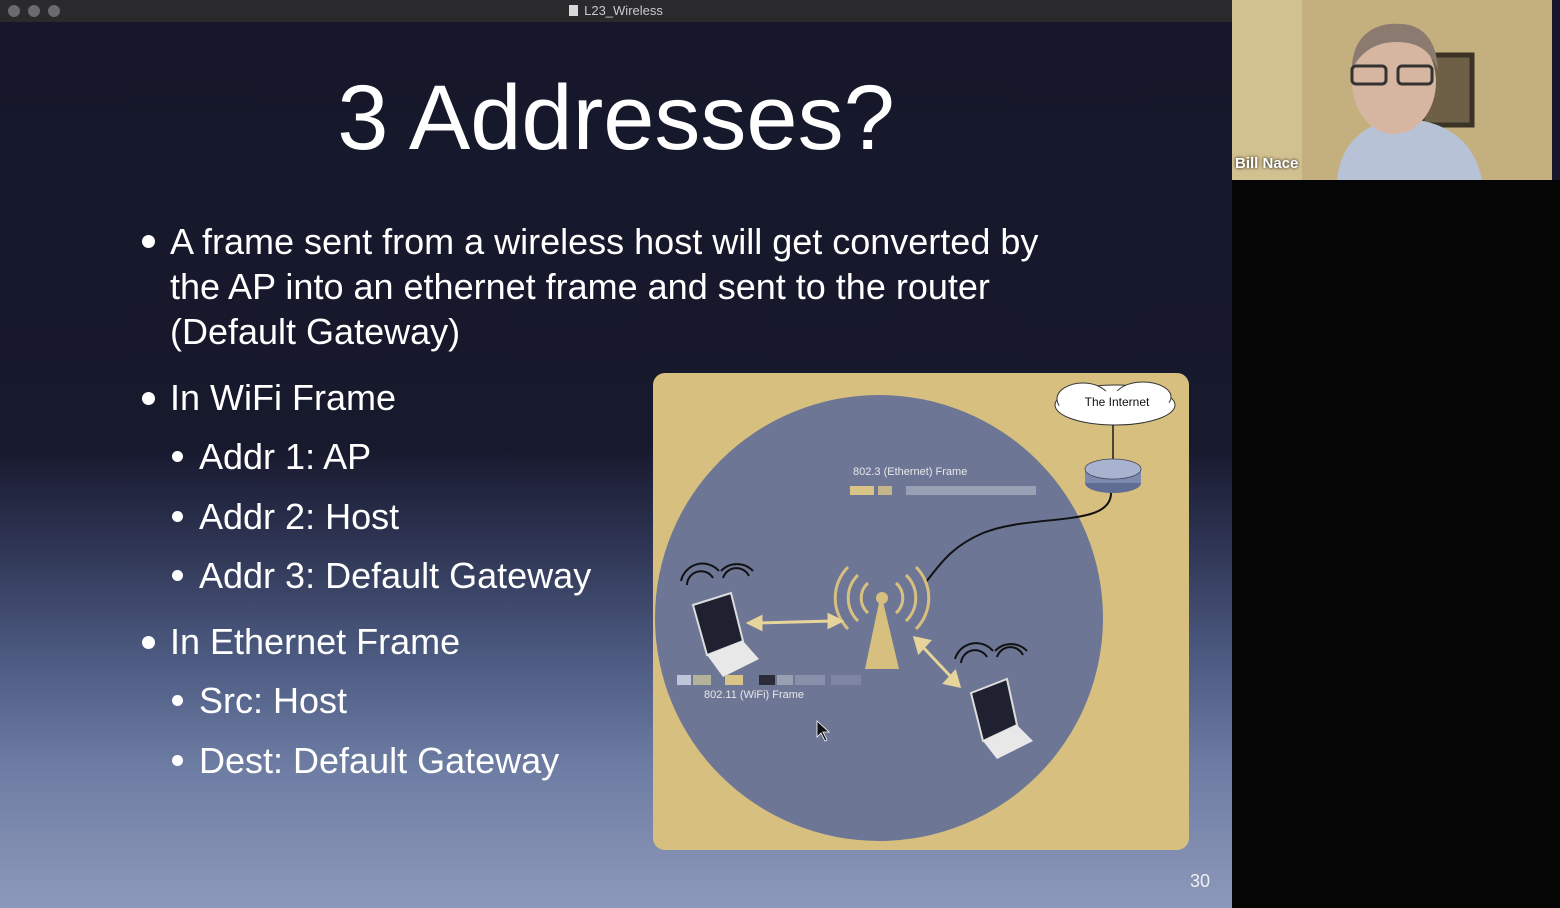 The height and width of the screenshot is (908, 1560). I want to click on wifi-frame-bar, so click(769, 680).